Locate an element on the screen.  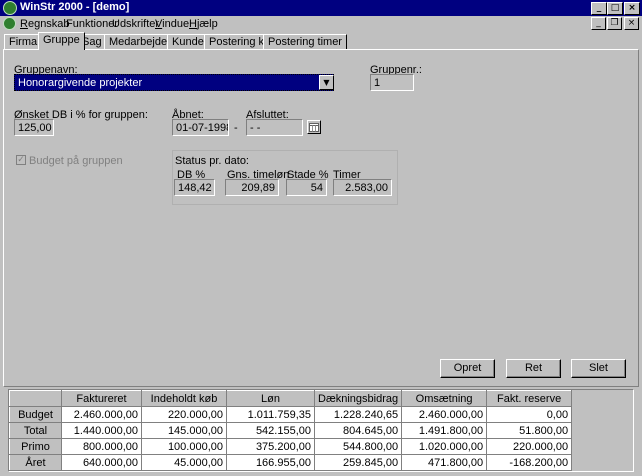
tab-gruppe: Gruppe is located at coordinates (61, 41).